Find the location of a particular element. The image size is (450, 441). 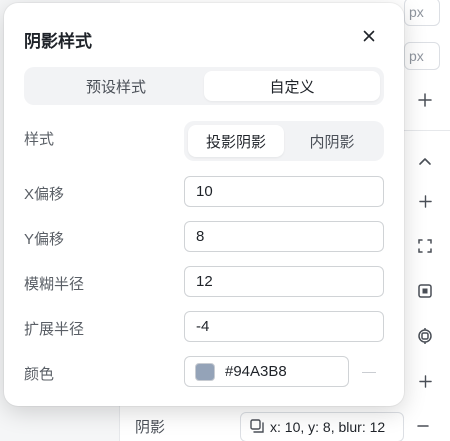

unit-field-2: px is located at coordinates (422, 56).